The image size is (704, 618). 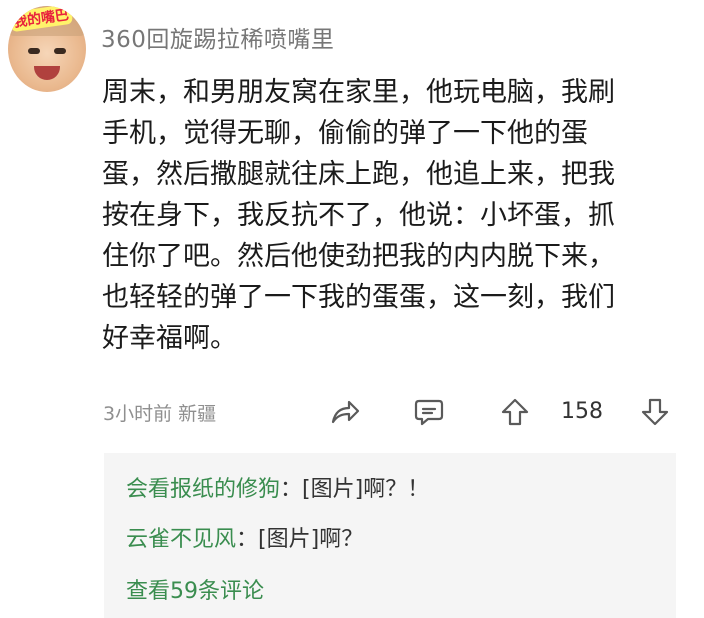 I want to click on comment-item: 云雀不见风：[图片]啊？, so click(x=244, y=537).